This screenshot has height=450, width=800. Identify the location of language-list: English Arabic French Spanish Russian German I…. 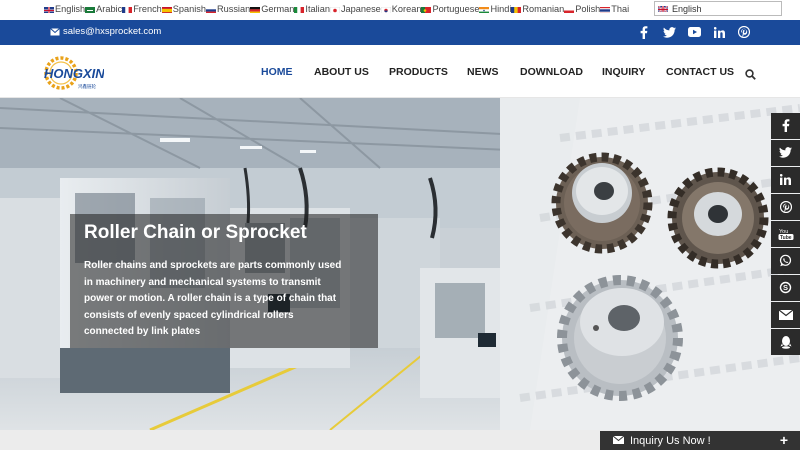
(336, 9).